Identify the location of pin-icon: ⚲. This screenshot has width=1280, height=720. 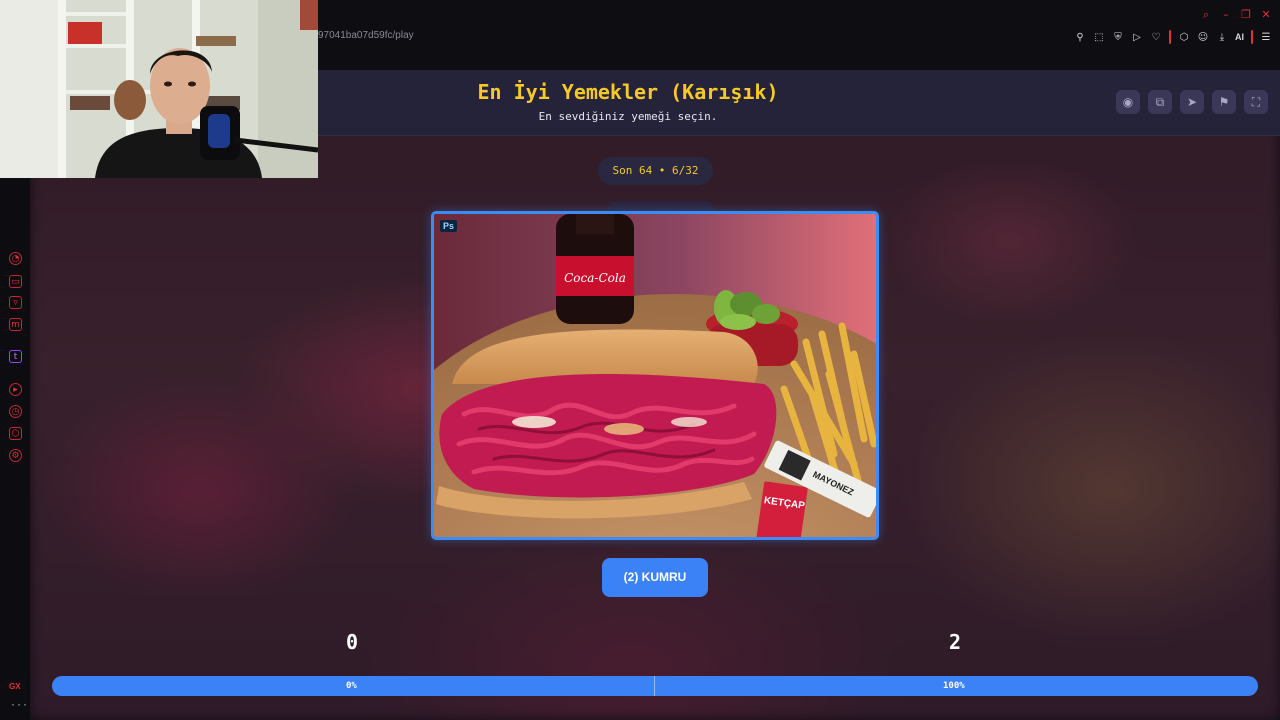
(1080, 37).